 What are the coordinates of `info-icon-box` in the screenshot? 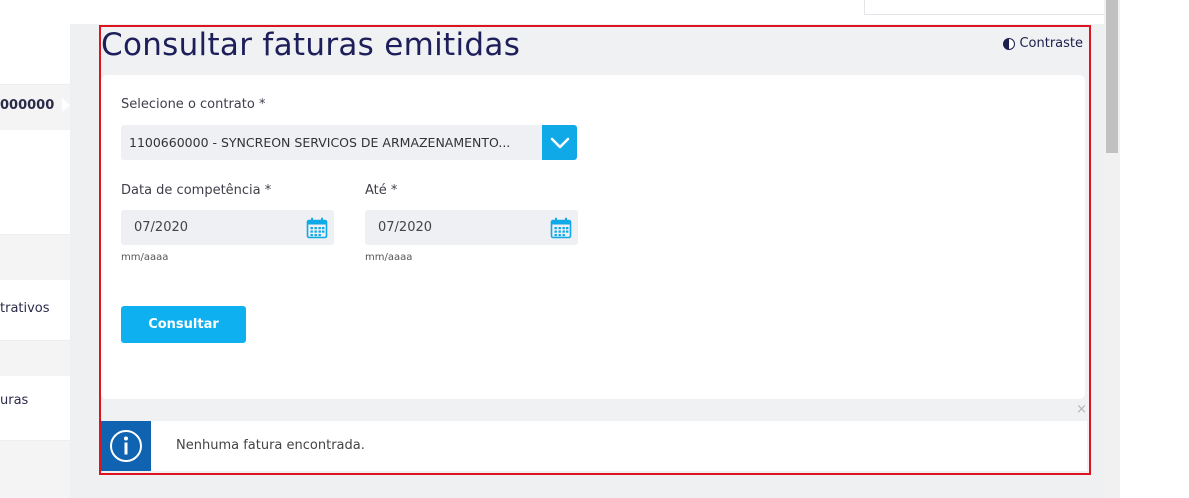 It's located at (126, 446).